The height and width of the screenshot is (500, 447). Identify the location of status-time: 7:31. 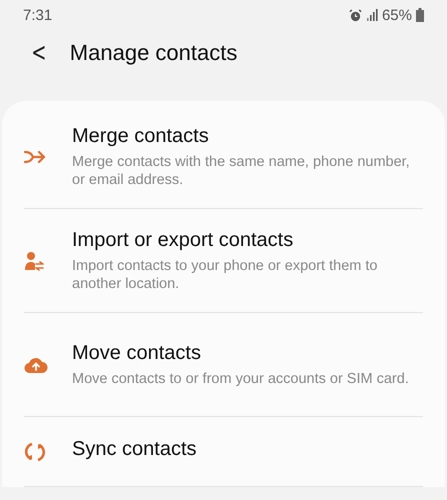
(37, 15).